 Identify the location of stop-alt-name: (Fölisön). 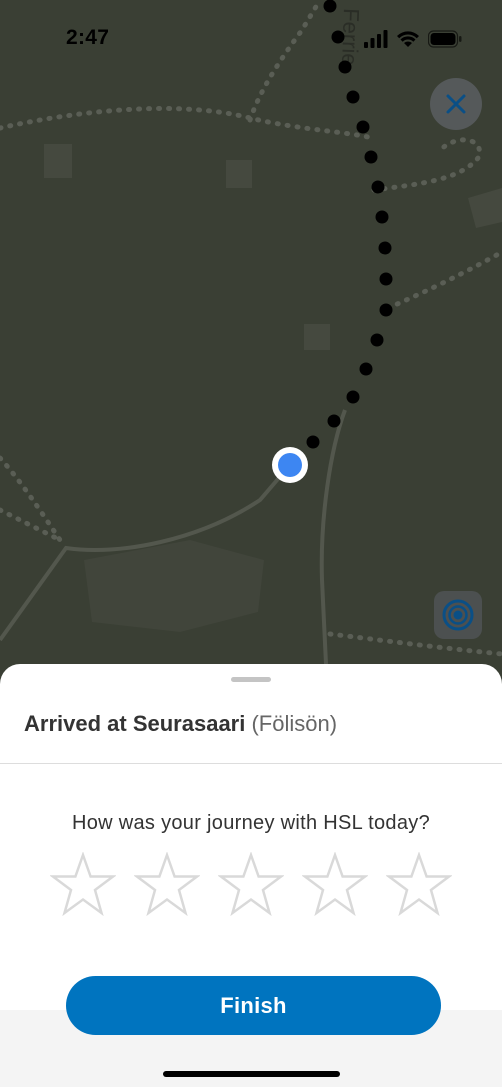
(294, 723).